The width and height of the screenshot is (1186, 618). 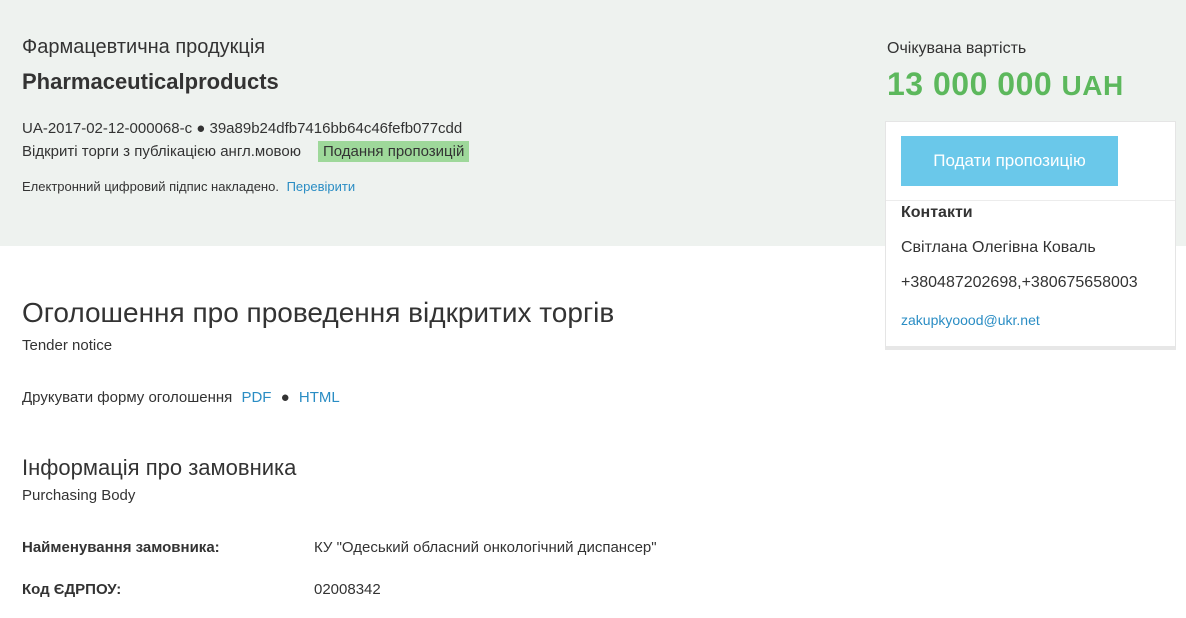 What do you see at coordinates (256, 397) in the screenshot?
I see `print-pdf-link: PDF` at bounding box center [256, 397].